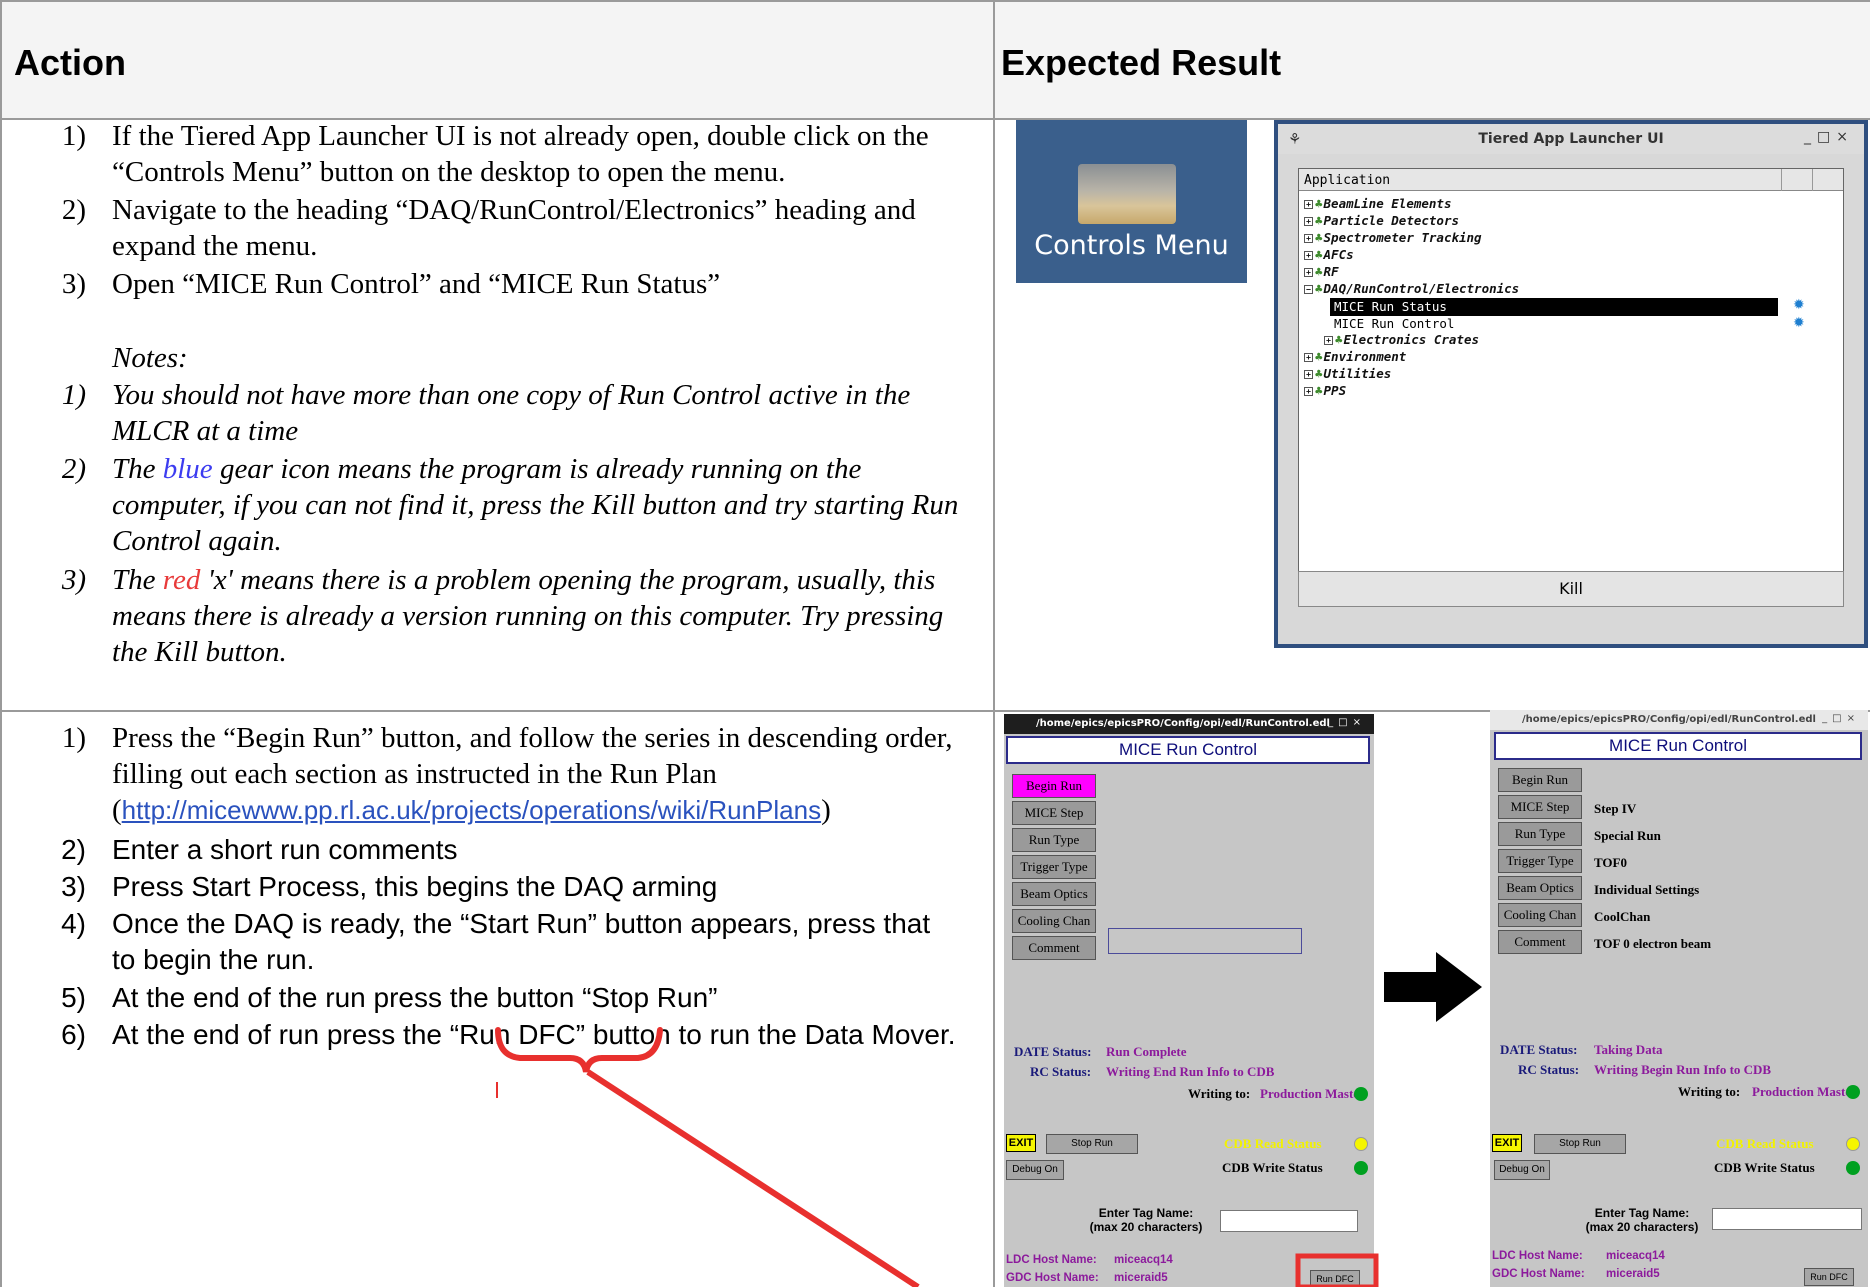 Image resolution: width=1870 pixels, height=1287 pixels. I want to click on annotation-brace, so click(579, 1050).